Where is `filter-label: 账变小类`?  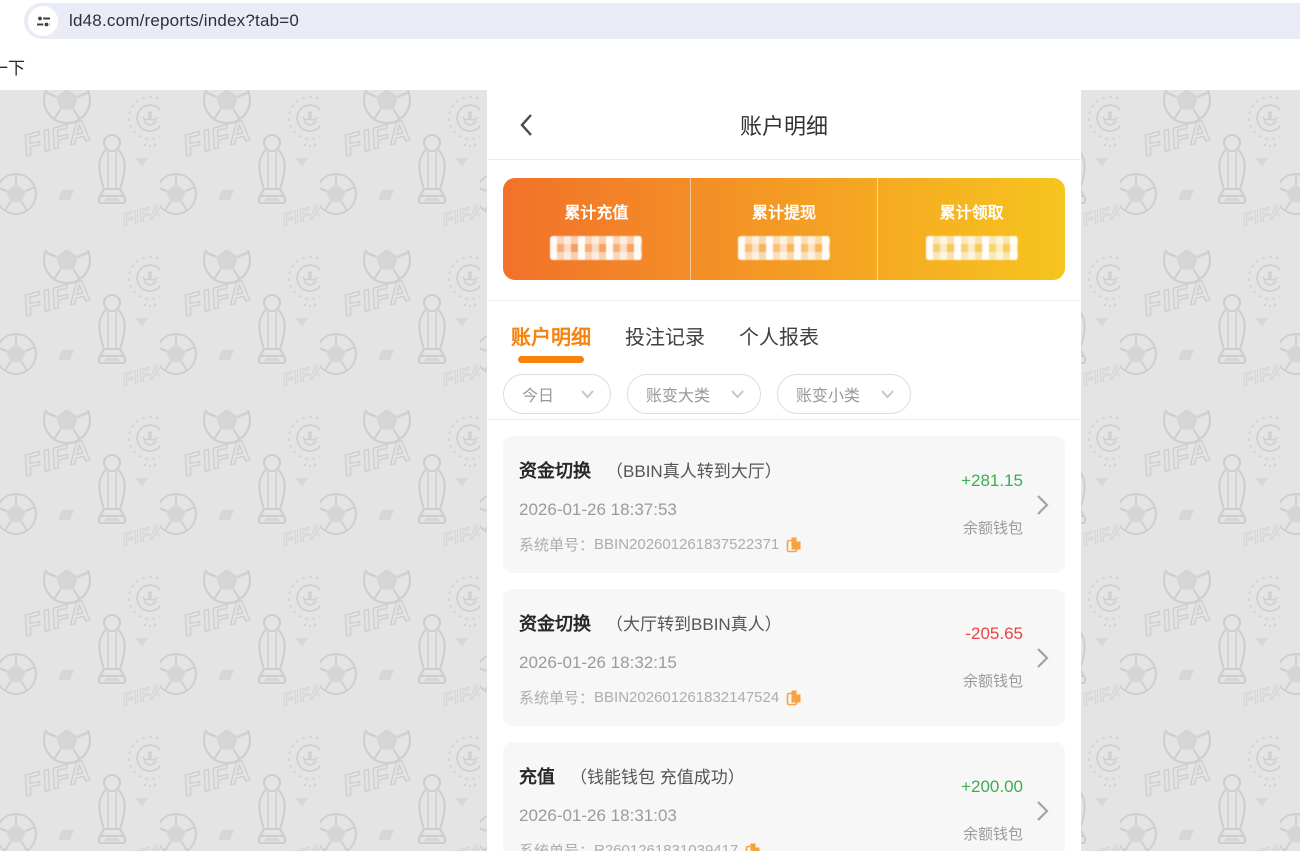 filter-label: 账变小类 is located at coordinates (828, 396).